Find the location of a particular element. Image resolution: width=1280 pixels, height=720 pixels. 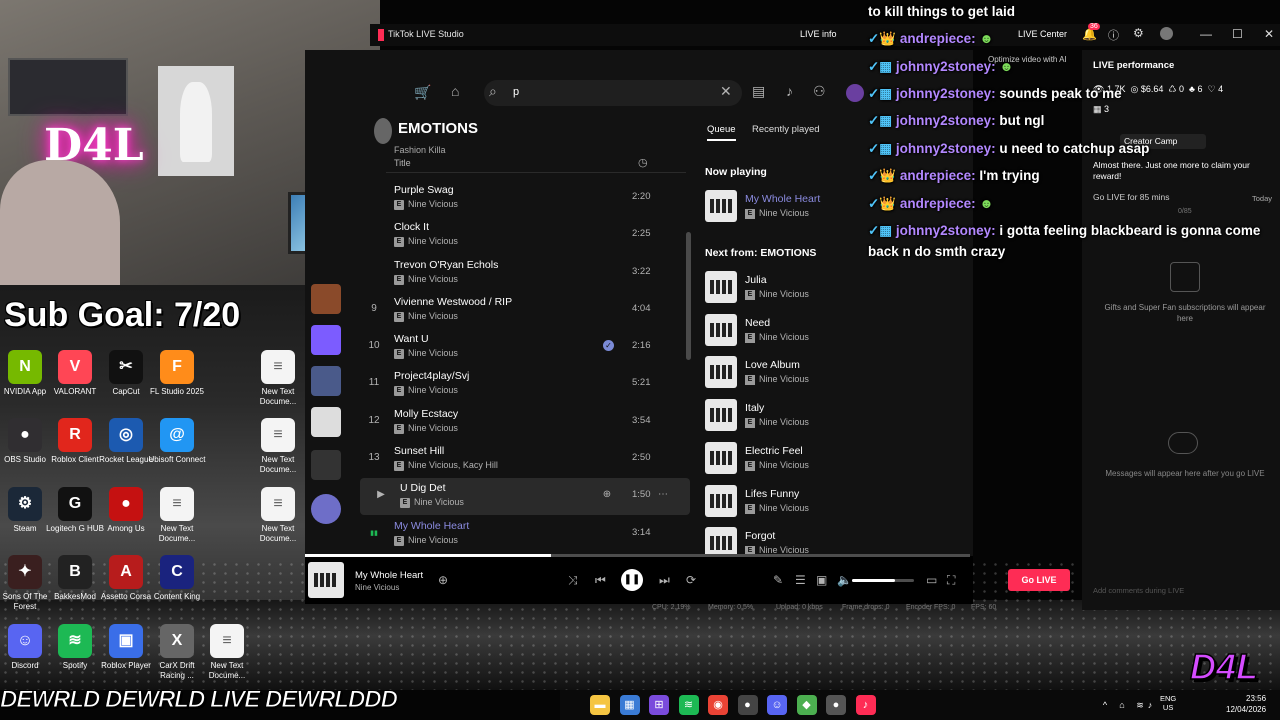

live-info-button: LIVE info is located at coordinates (818, 34).